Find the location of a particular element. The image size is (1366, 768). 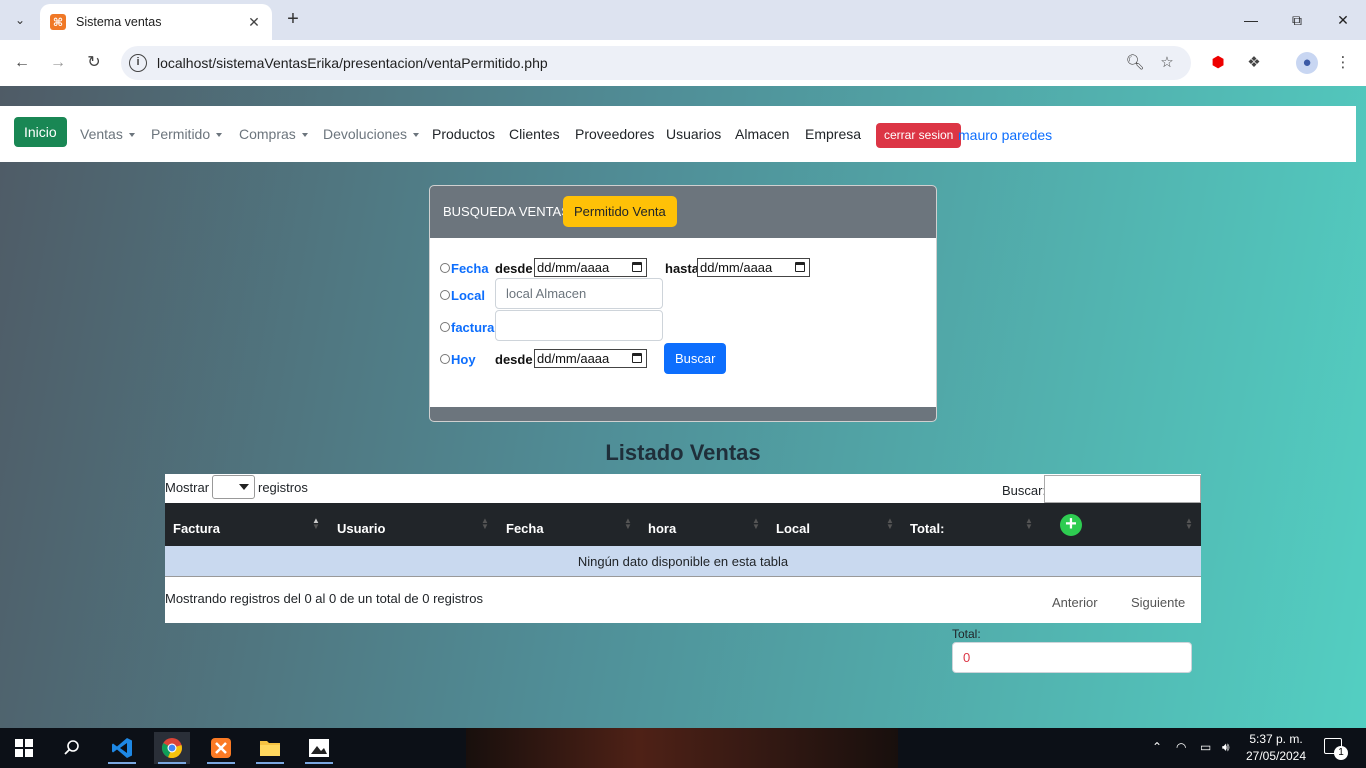

total-field: 0 is located at coordinates (1072, 657).